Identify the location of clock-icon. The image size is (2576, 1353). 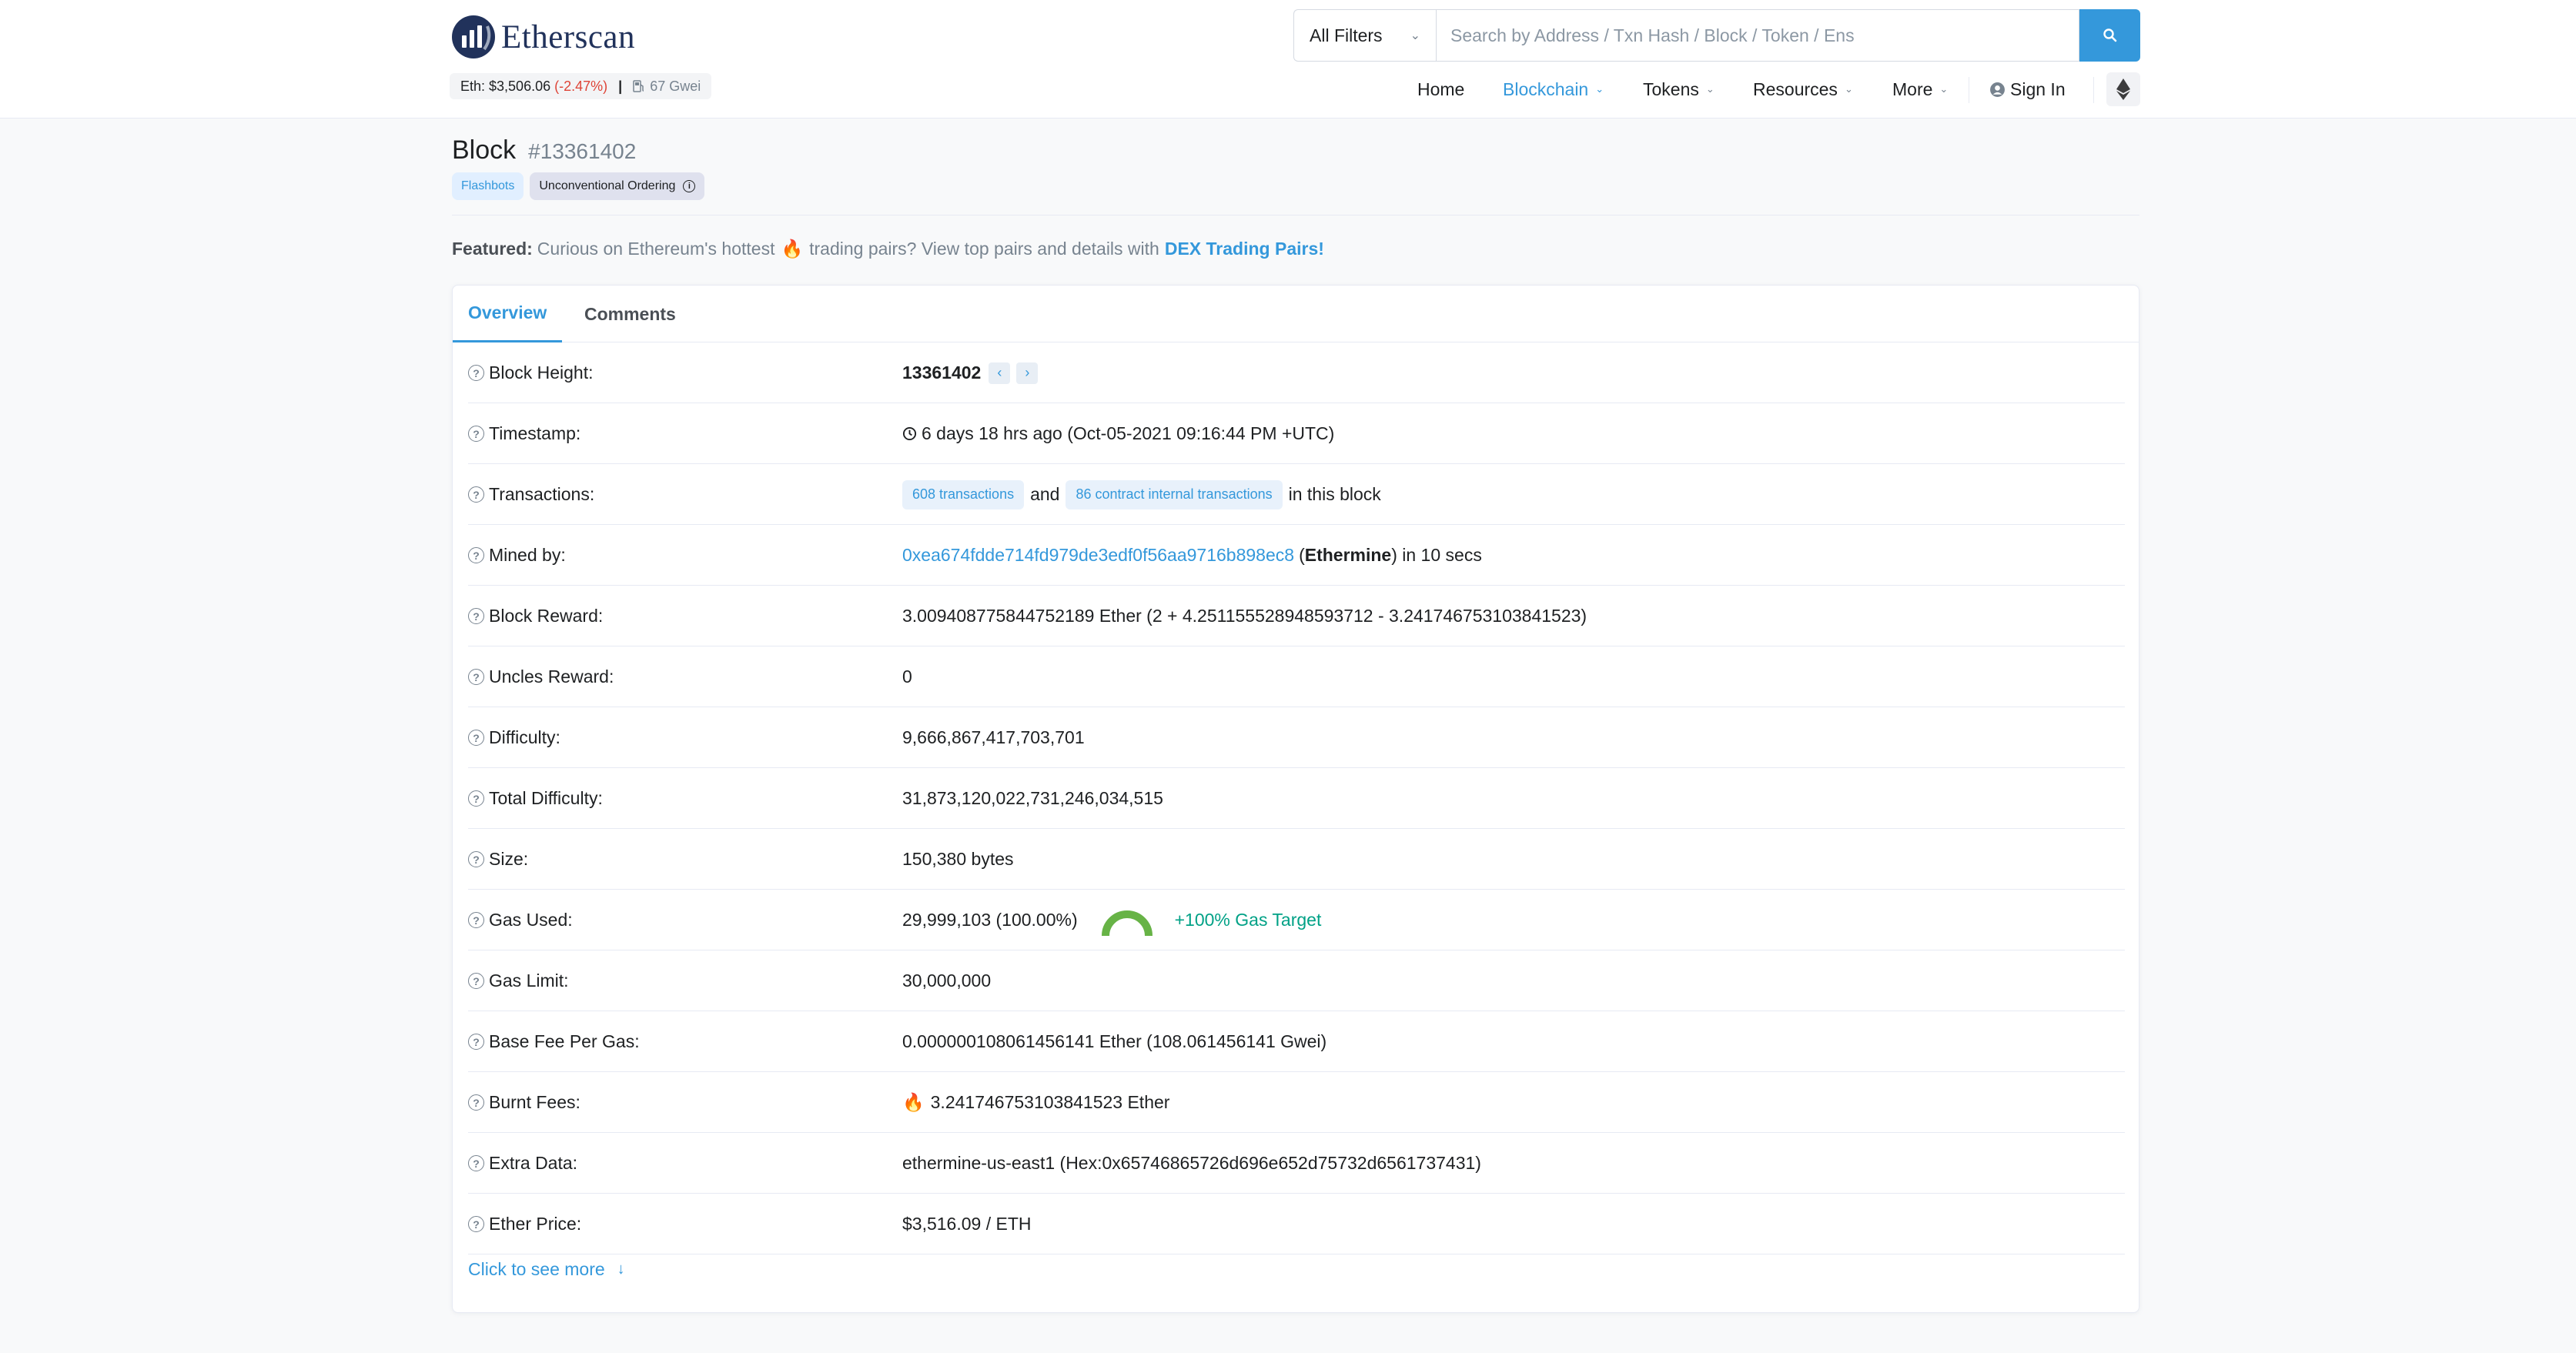
(909, 433).